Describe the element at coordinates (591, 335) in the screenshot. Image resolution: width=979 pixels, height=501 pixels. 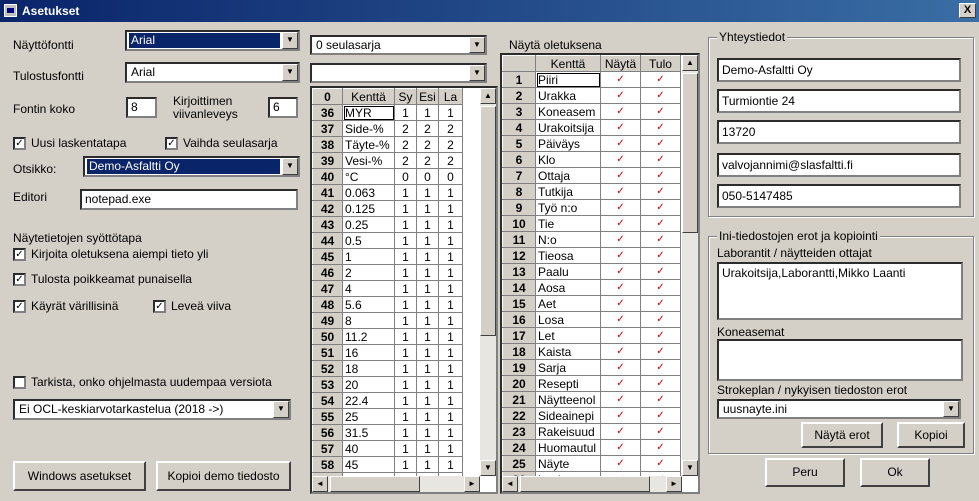
I see `table-row: 17 Let ✓ ✓` at that location.